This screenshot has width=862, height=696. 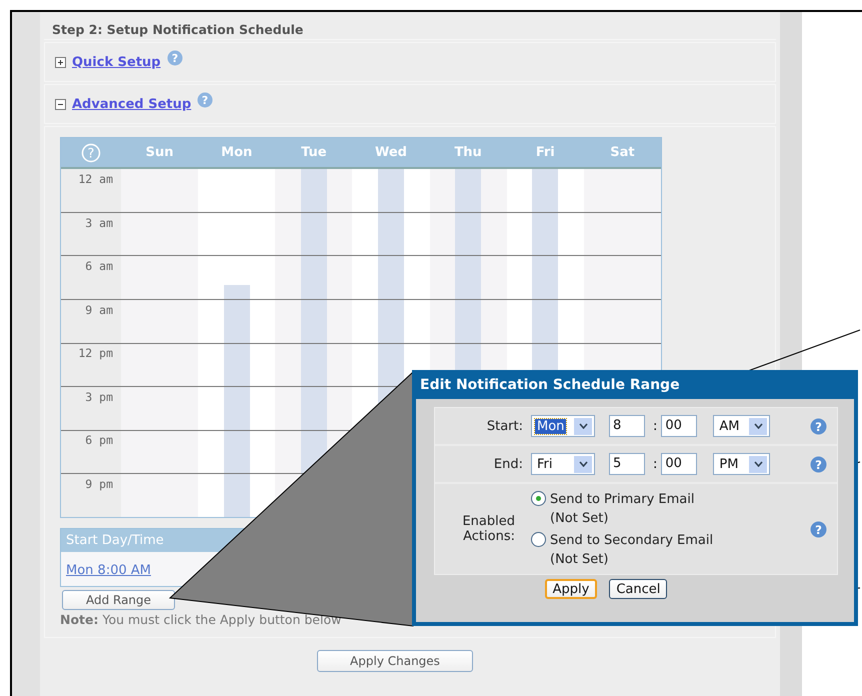 I want to click on hour-field: 8, so click(x=627, y=426).